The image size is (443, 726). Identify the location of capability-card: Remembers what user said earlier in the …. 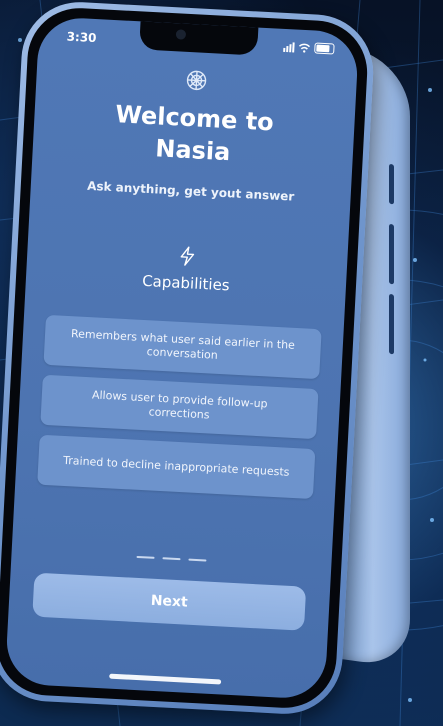
(182, 347).